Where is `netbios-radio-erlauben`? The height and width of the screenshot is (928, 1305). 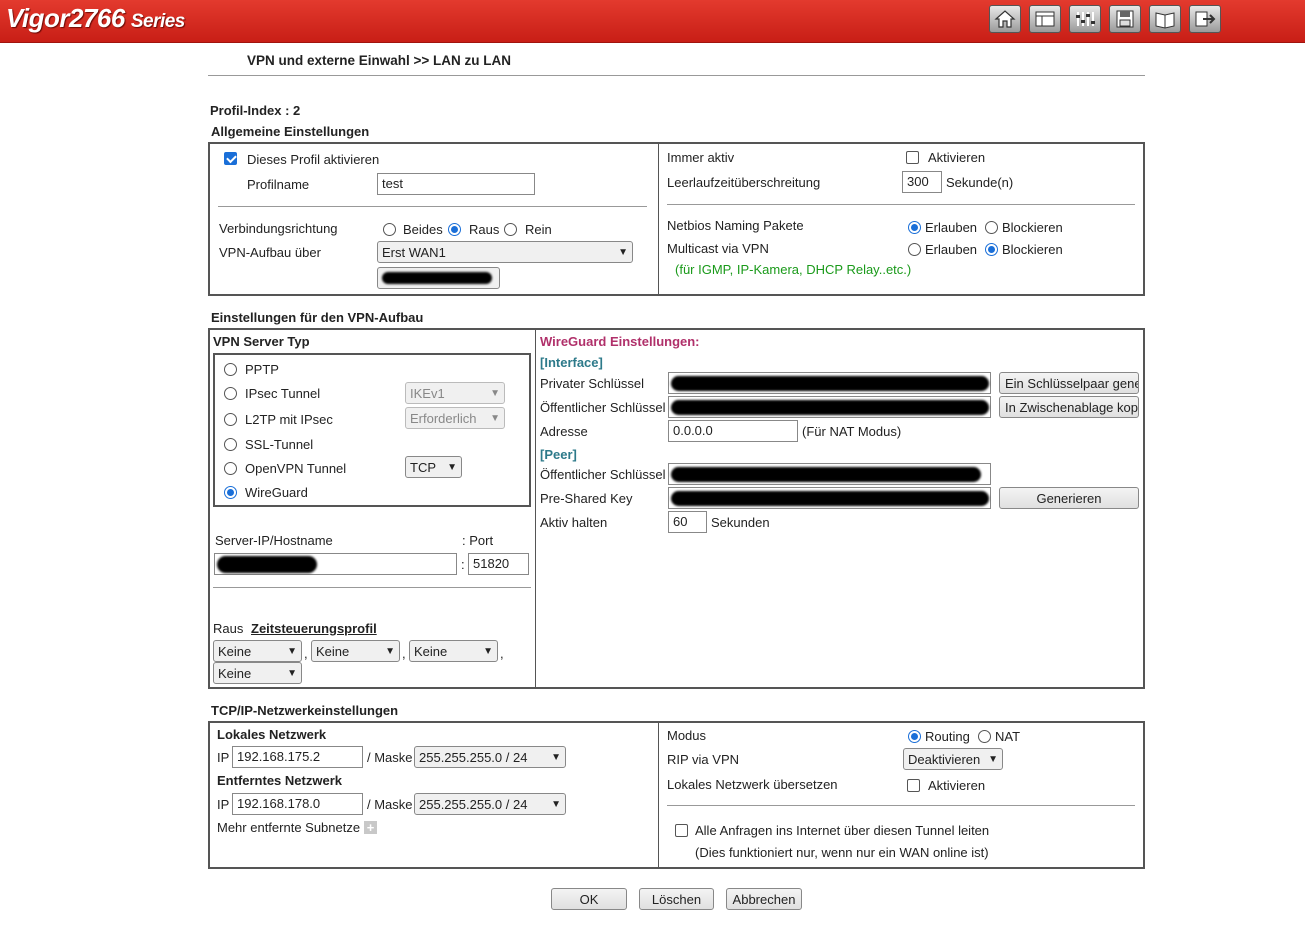
netbios-radio-erlauben is located at coordinates (914, 227).